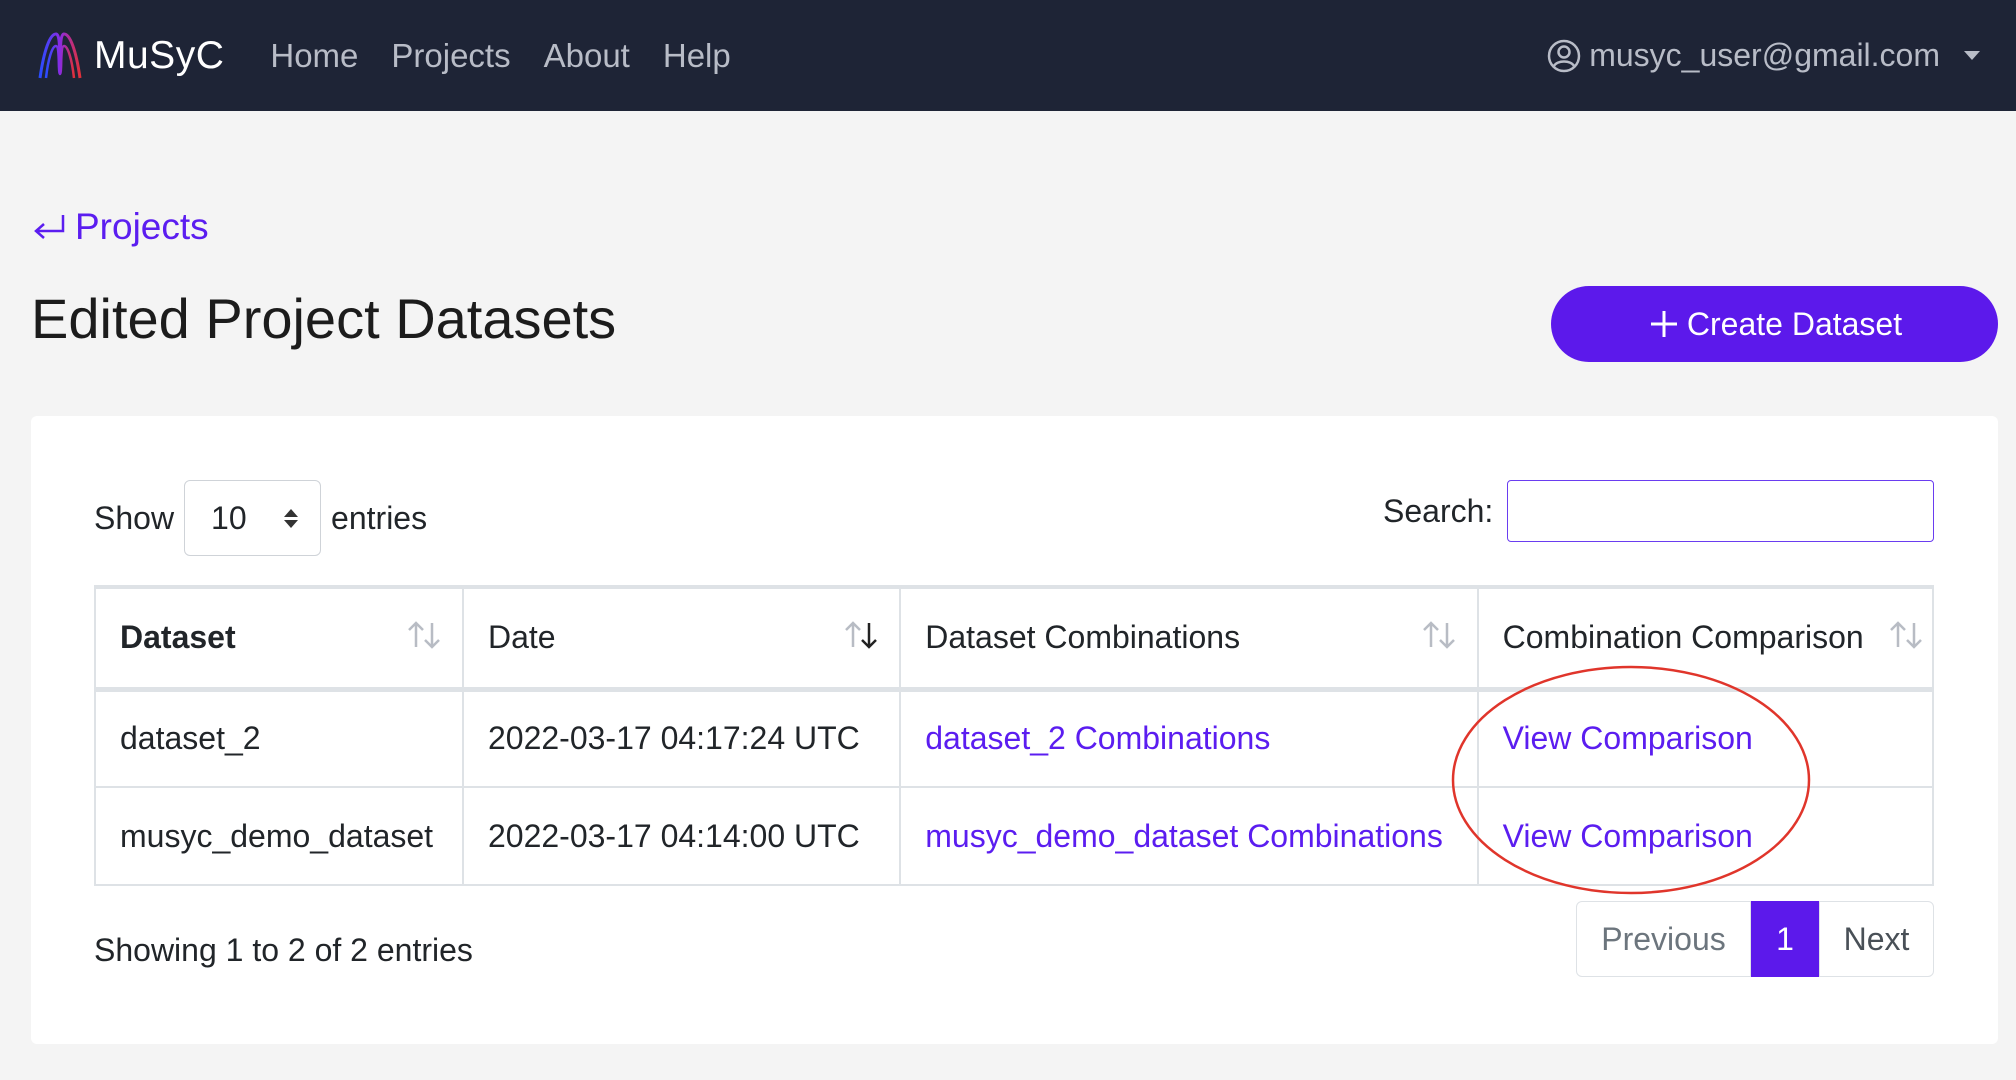 The image size is (2016, 1080). What do you see at coordinates (324, 318) in the screenshot?
I see `page-title: Edited Project Datasets` at bounding box center [324, 318].